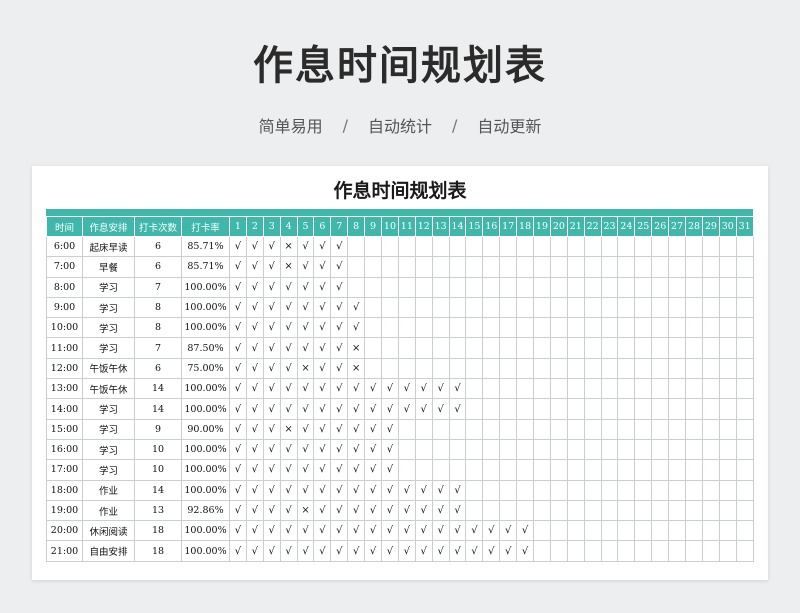 This screenshot has width=800, height=613. Describe the element at coordinates (64, 490) in the screenshot. I see `time-cell: 18:00` at that location.